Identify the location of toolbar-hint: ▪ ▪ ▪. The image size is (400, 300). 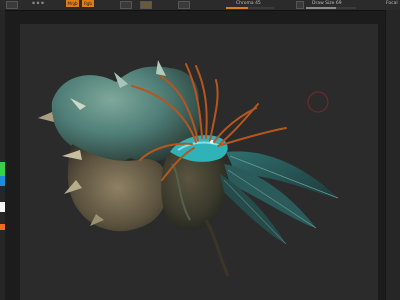
(38, 3).